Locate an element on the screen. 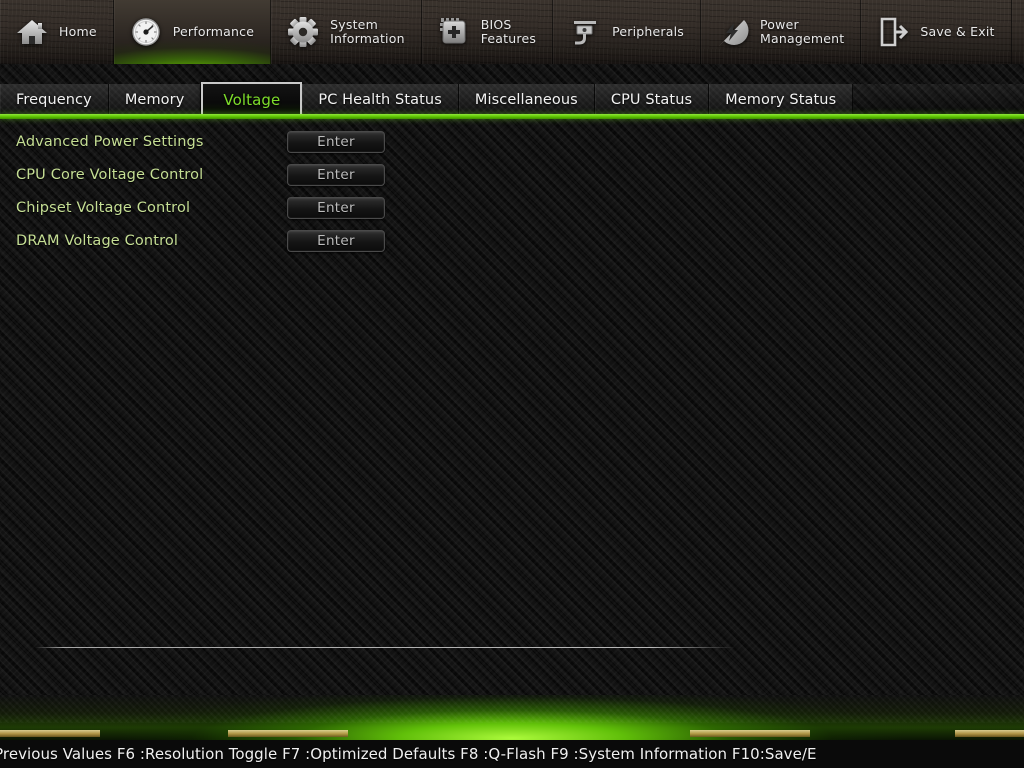 The width and height of the screenshot is (1024, 768). gear-icon is located at coordinates (303, 32).